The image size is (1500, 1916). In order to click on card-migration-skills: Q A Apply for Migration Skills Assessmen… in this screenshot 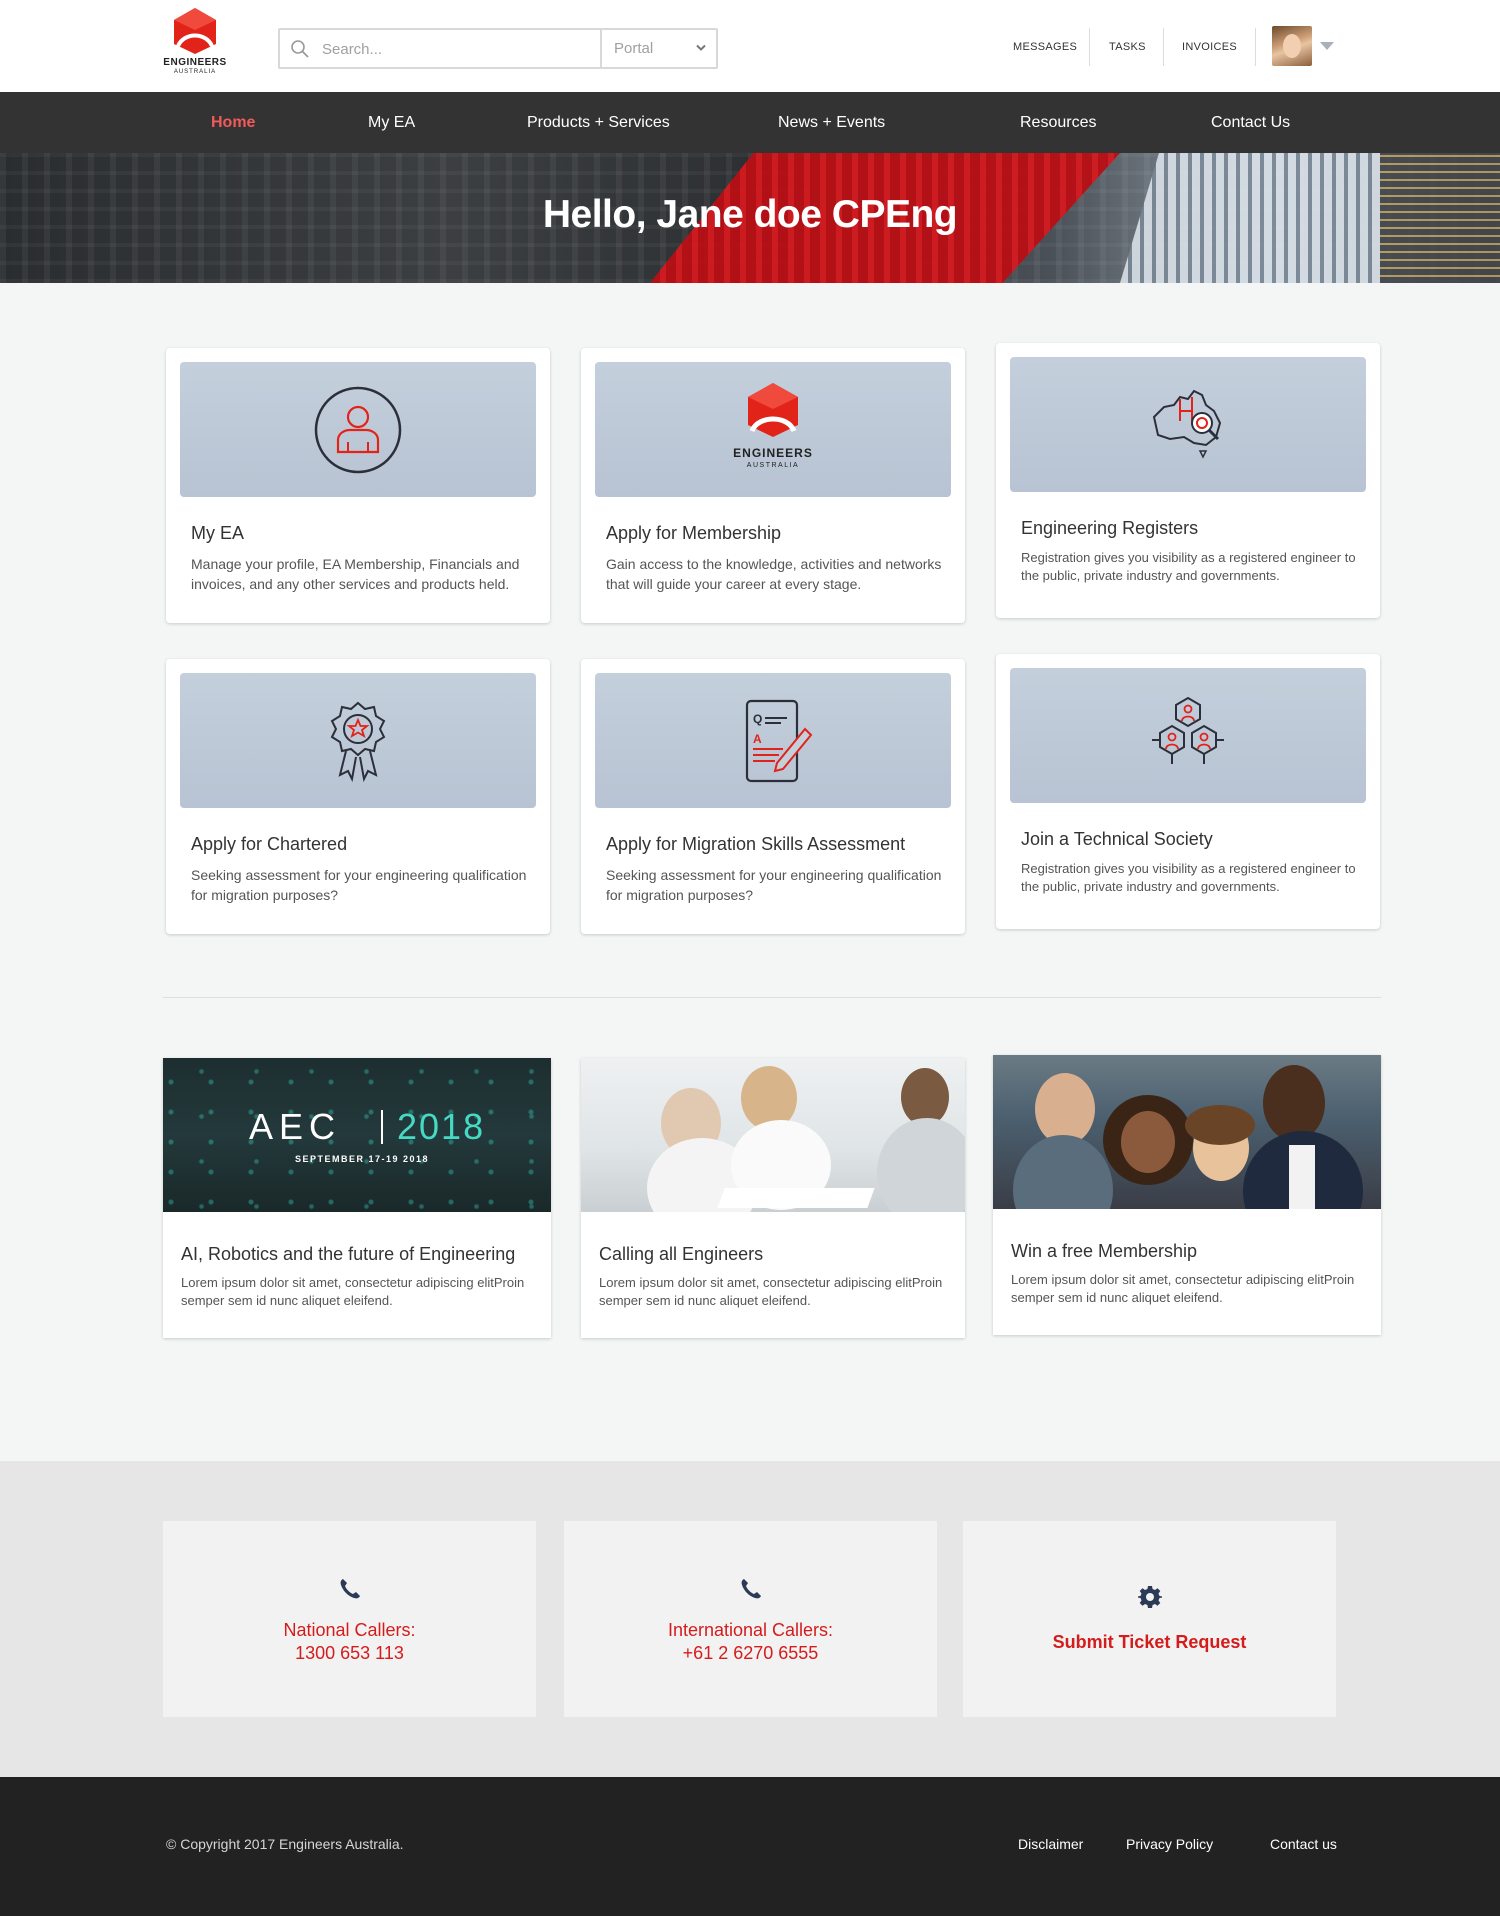, I will do `click(773, 796)`.